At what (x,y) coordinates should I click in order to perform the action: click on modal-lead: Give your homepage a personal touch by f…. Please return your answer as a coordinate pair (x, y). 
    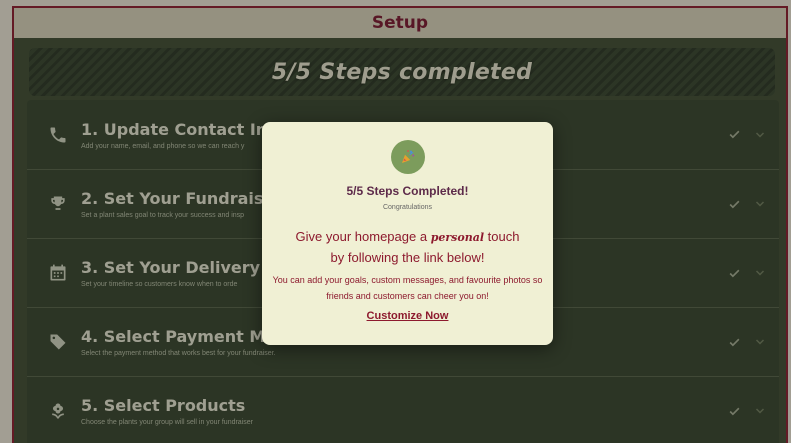
    Looking at the image, I should click on (408, 247).